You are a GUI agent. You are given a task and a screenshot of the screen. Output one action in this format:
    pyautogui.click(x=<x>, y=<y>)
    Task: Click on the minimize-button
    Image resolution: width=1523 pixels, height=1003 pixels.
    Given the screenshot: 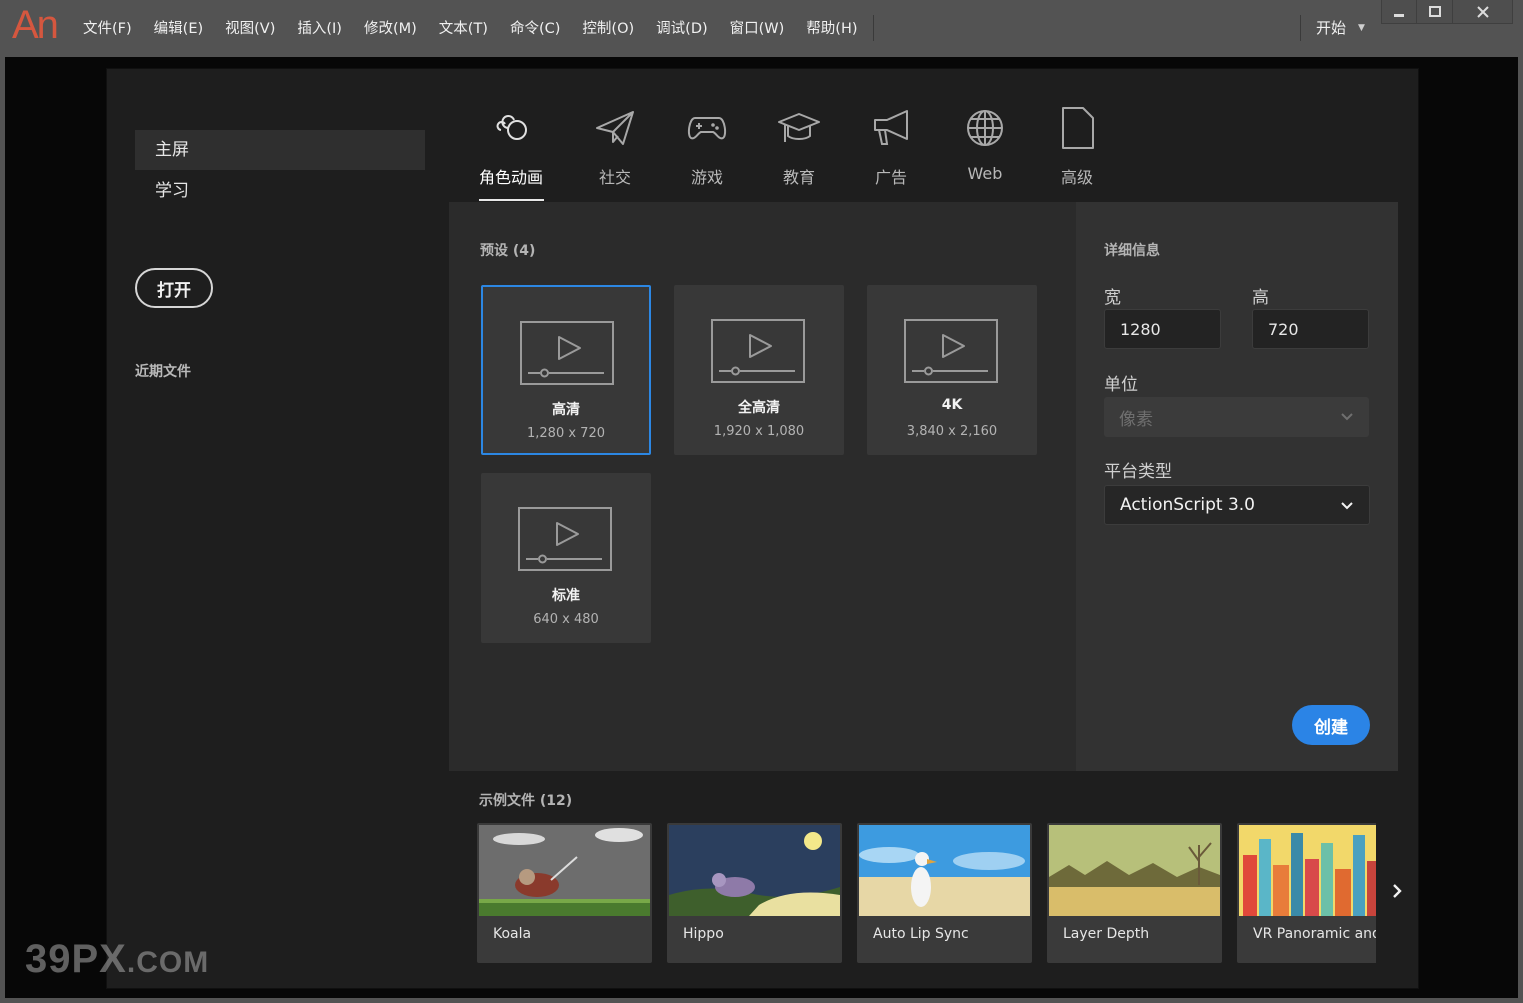 What is the action you would take?
    pyautogui.click(x=1399, y=12)
    